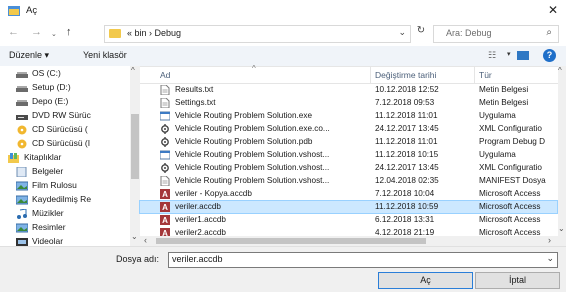 The width and height of the screenshot is (566, 292). What do you see at coordinates (492, 55) in the screenshot?
I see `view-options-icon: ☷` at bounding box center [492, 55].